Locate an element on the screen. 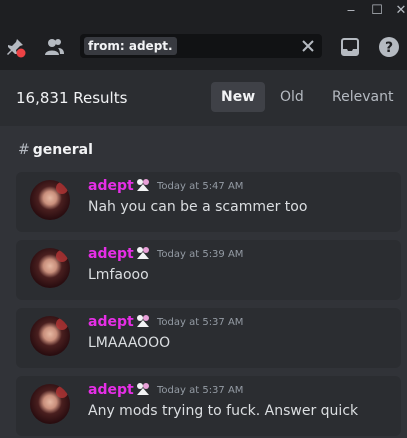 This screenshot has width=407, height=438. message-text: Lmfaooo is located at coordinates (118, 275).